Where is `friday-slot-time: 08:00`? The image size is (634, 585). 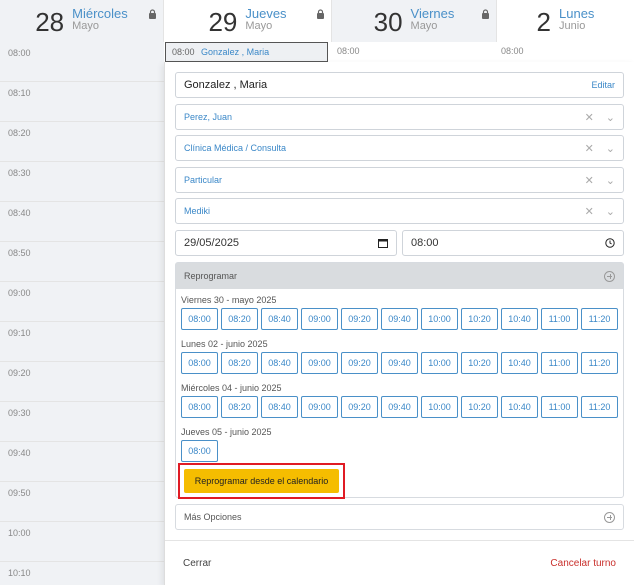
friday-slot-time: 08:00 is located at coordinates (348, 51).